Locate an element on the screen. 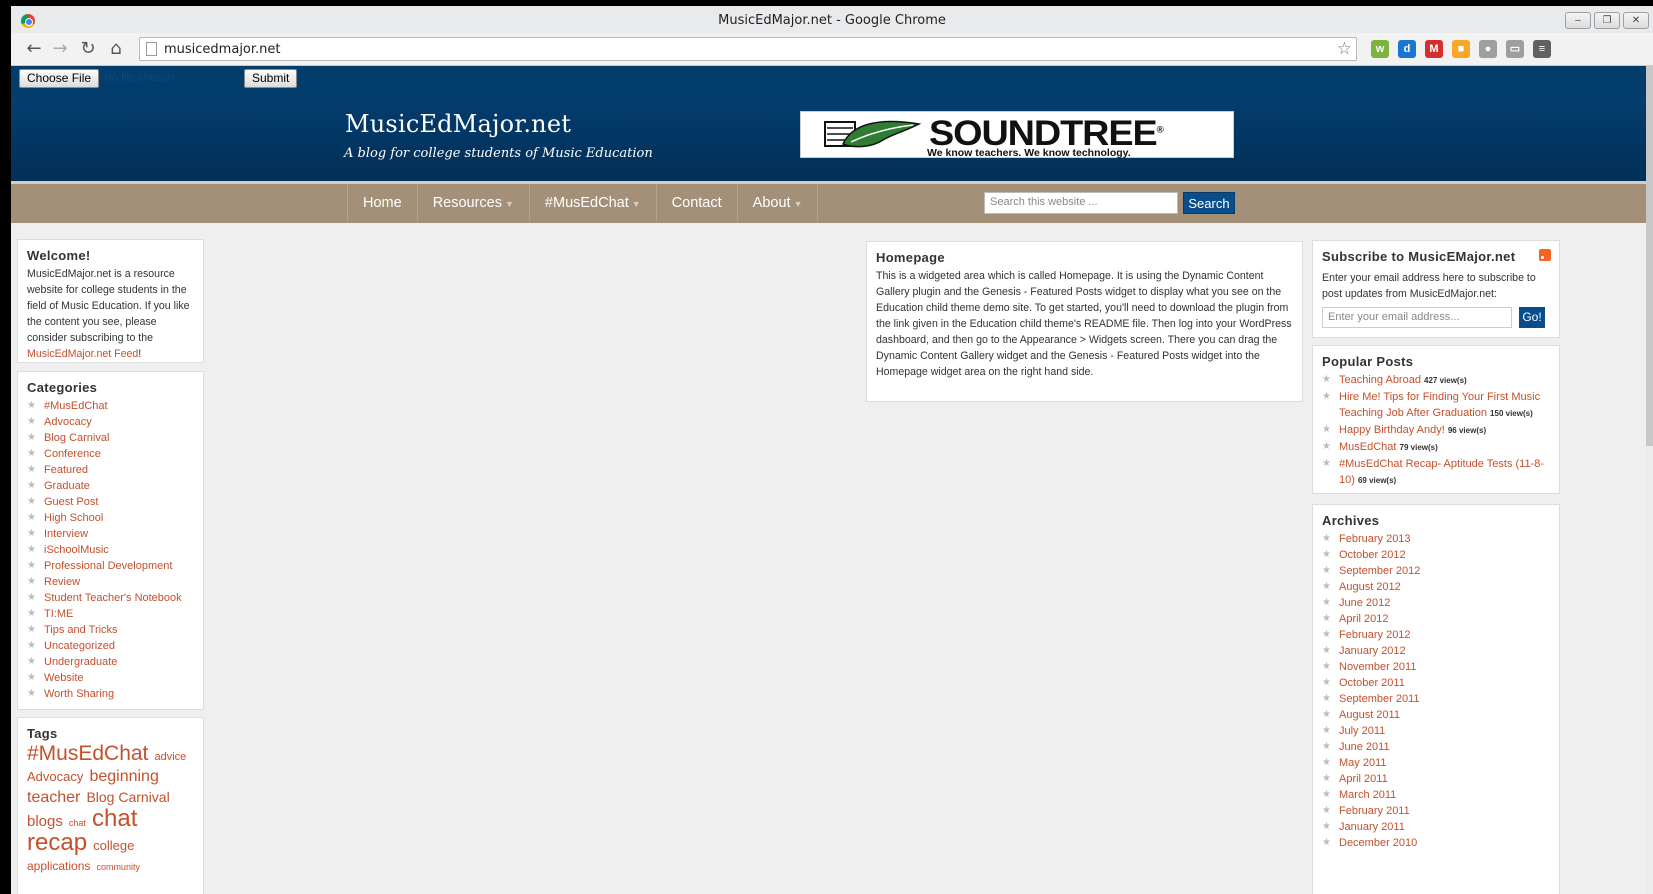  scrollbar is located at coordinates (1649, 480).